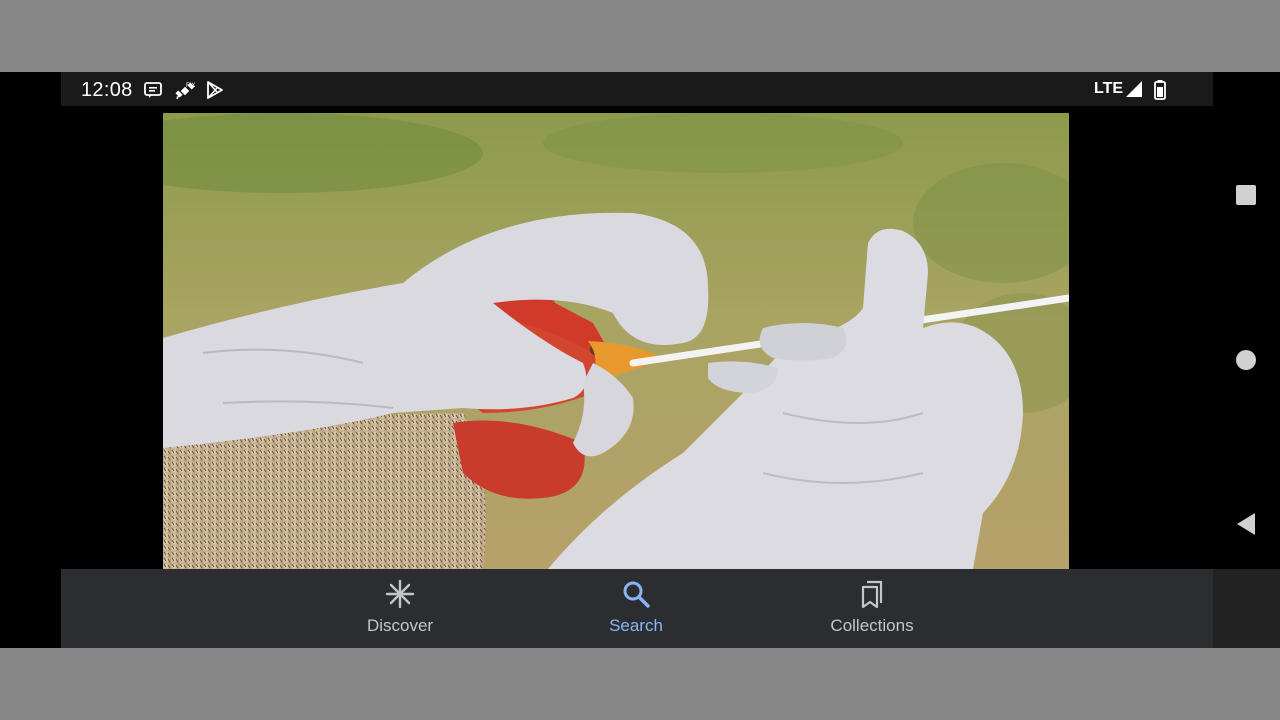  I want to click on tab-collections: Collections, so click(872, 609).